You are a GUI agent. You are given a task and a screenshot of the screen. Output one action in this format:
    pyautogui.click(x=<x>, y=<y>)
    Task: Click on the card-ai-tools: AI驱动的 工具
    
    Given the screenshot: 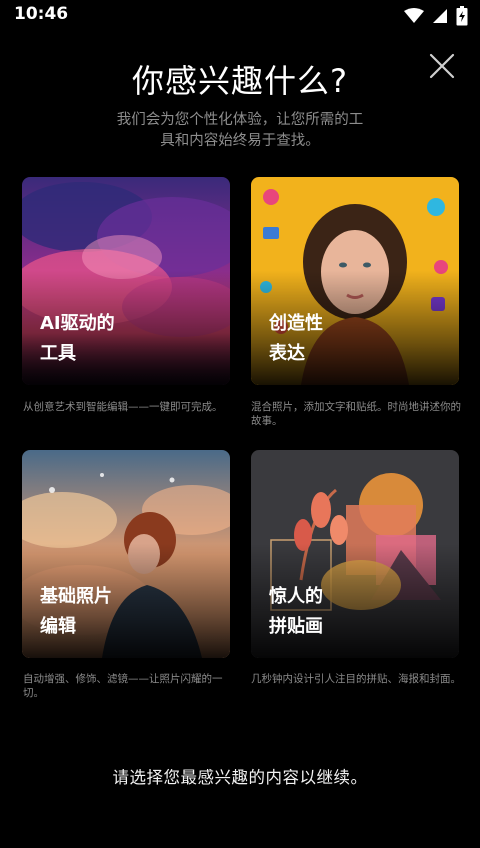 What is the action you would take?
    pyautogui.click(x=126, y=281)
    